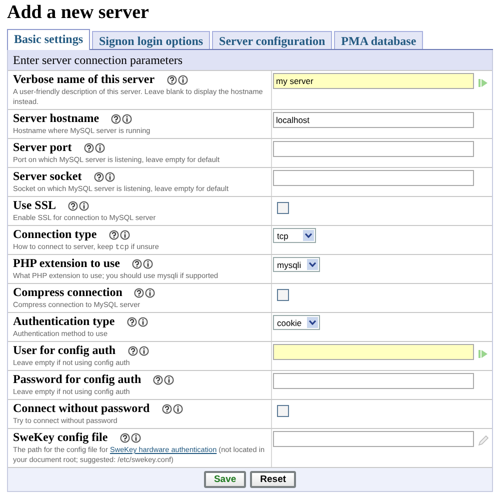  Describe the element at coordinates (84, 79) in the screenshot. I see `field-label: Verbose name of this server` at that location.